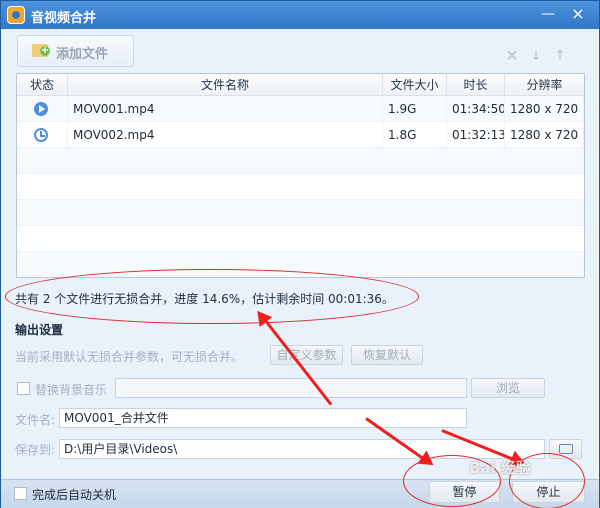 Image resolution: width=600 pixels, height=508 pixels. What do you see at coordinates (508, 388) in the screenshot?
I see `browse-button: 浏览` at bounding box center [508, 388].